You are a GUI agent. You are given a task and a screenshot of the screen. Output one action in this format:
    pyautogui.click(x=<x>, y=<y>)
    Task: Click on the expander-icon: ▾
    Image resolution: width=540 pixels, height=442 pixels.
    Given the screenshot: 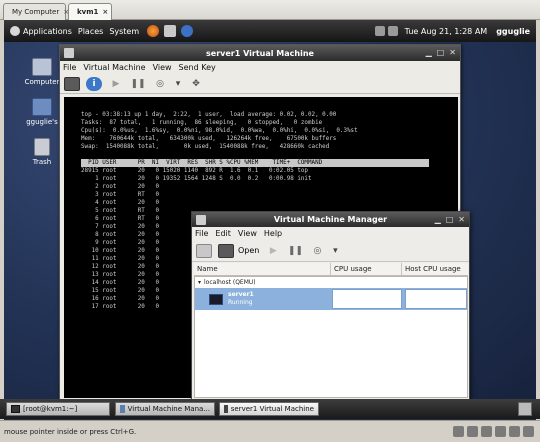 What is the action you would take?
    pyautogui.click(x=199, y=282)
    